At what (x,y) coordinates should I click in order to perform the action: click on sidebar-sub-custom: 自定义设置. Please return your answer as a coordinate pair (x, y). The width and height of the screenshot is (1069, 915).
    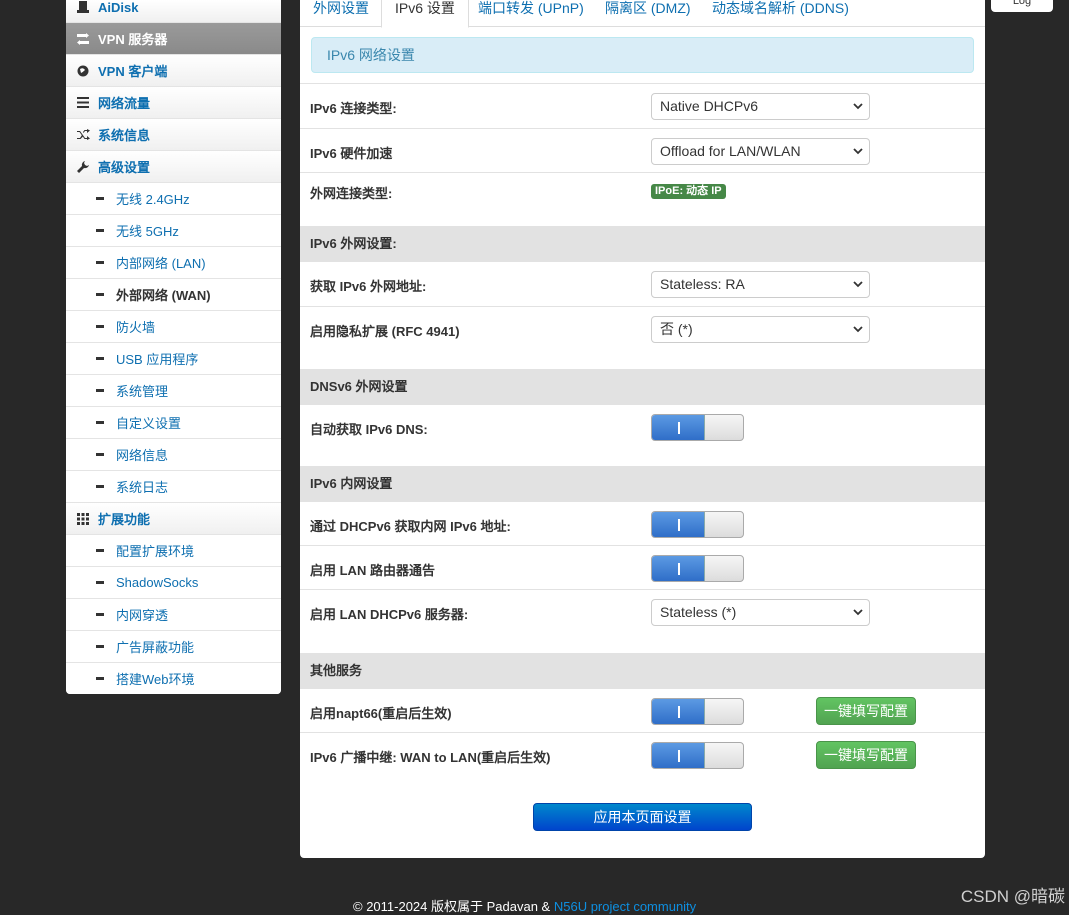
    Looking at the image, I should click on (173, 423).